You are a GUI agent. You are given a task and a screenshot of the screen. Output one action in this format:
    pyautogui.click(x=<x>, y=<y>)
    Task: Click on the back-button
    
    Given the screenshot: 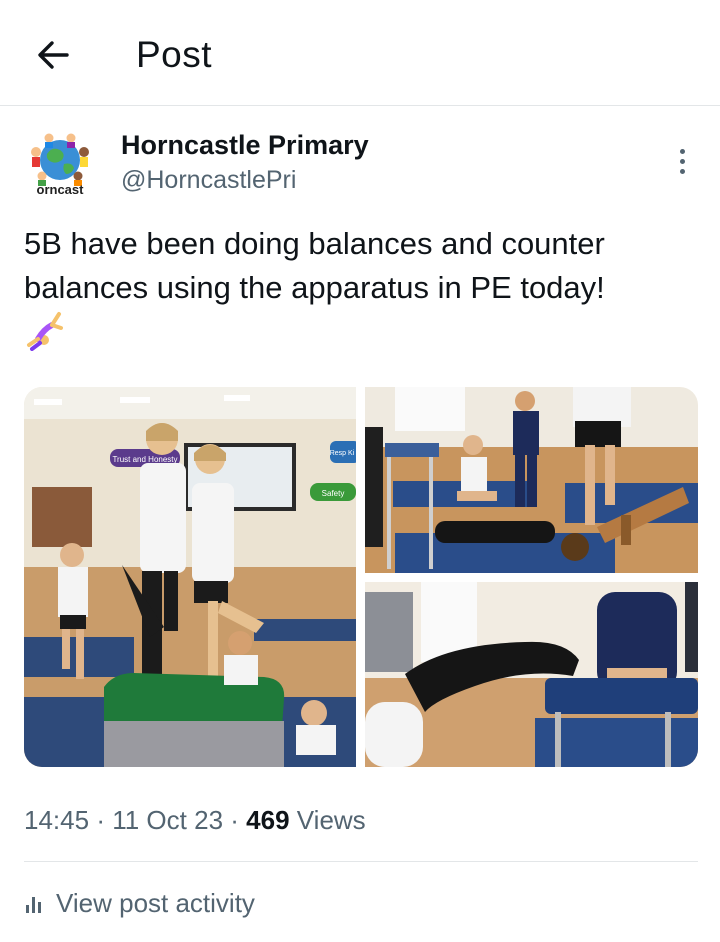 What is the action you would take?
    pyautogui.click(x=53, y=55)
    